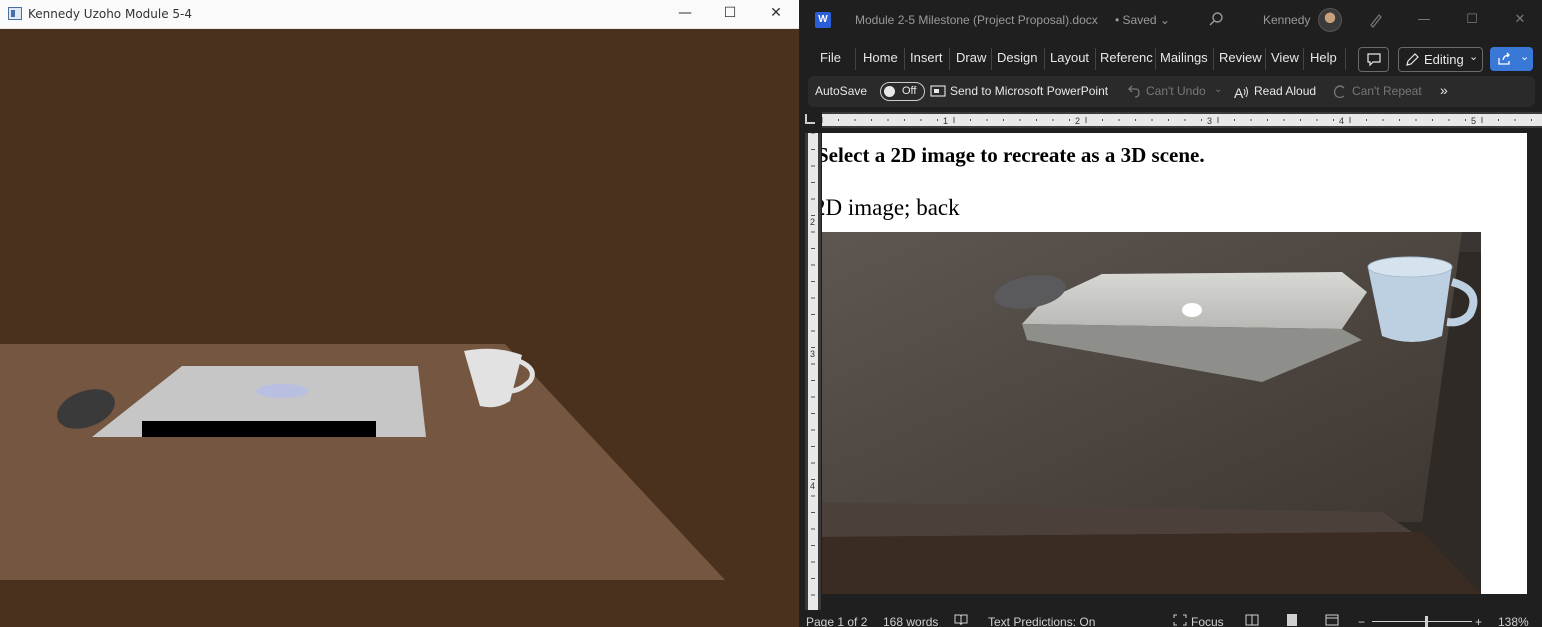 The width and height of the screenshot is (1542, 627). I want to click on repeat-button: Can't Repeat, so click(1387, 91).